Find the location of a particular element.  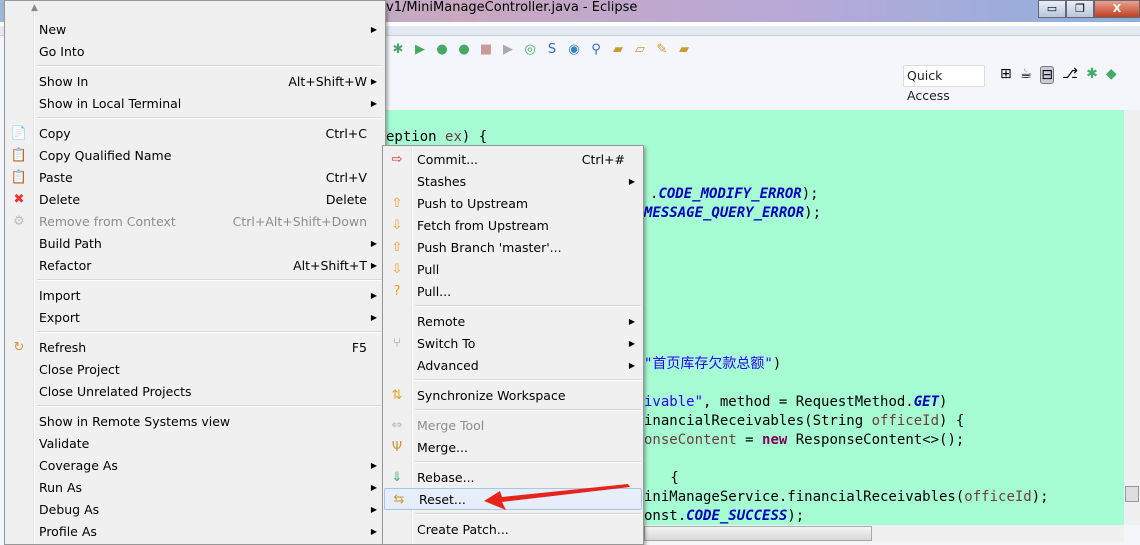

pencil-icon: ✎ is located at coordinates (662, 49).